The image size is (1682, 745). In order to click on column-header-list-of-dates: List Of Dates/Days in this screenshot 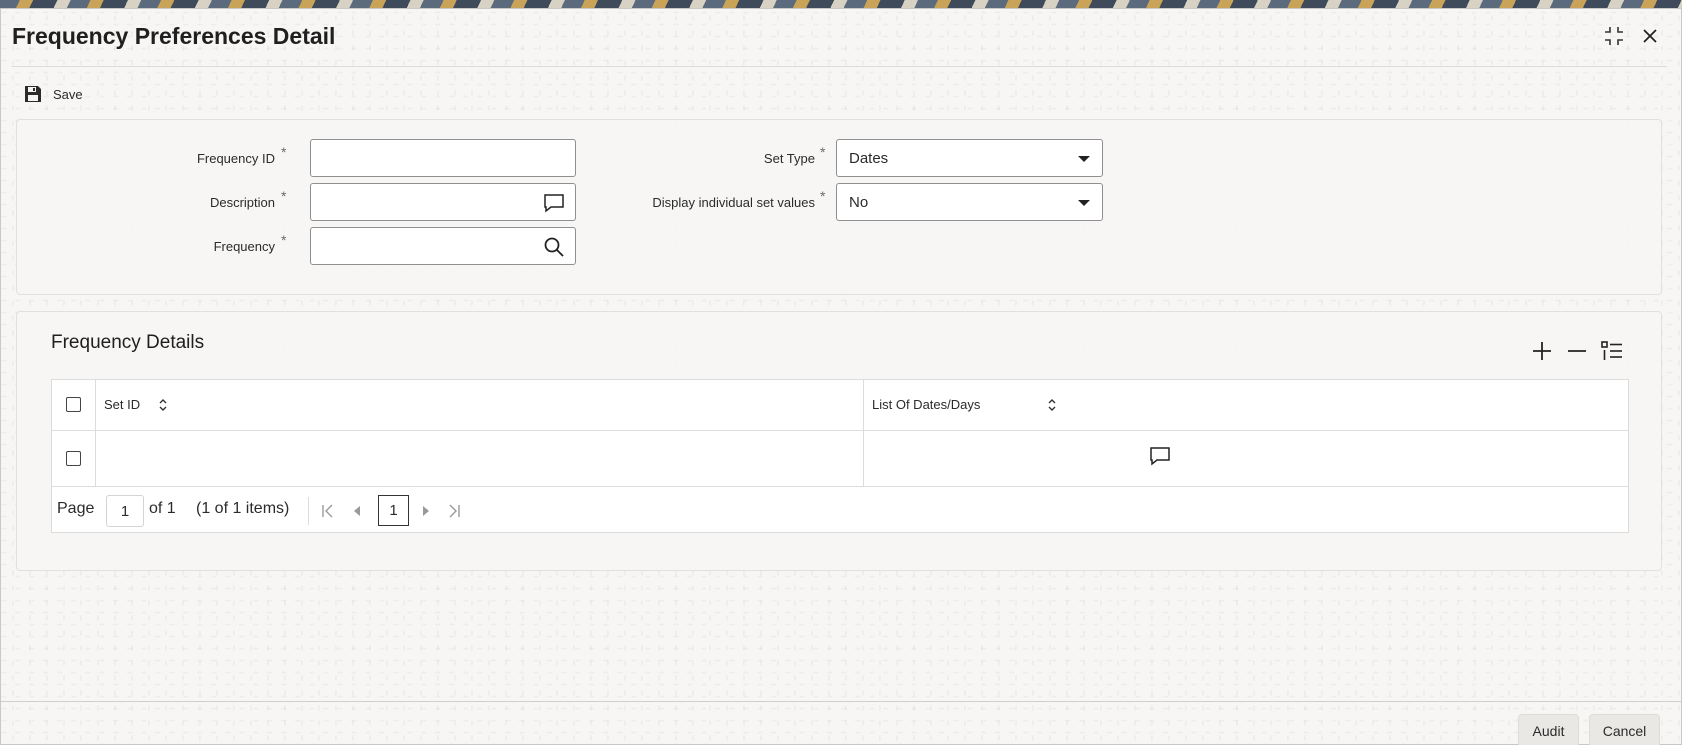, I will do `click(926, 404)`.